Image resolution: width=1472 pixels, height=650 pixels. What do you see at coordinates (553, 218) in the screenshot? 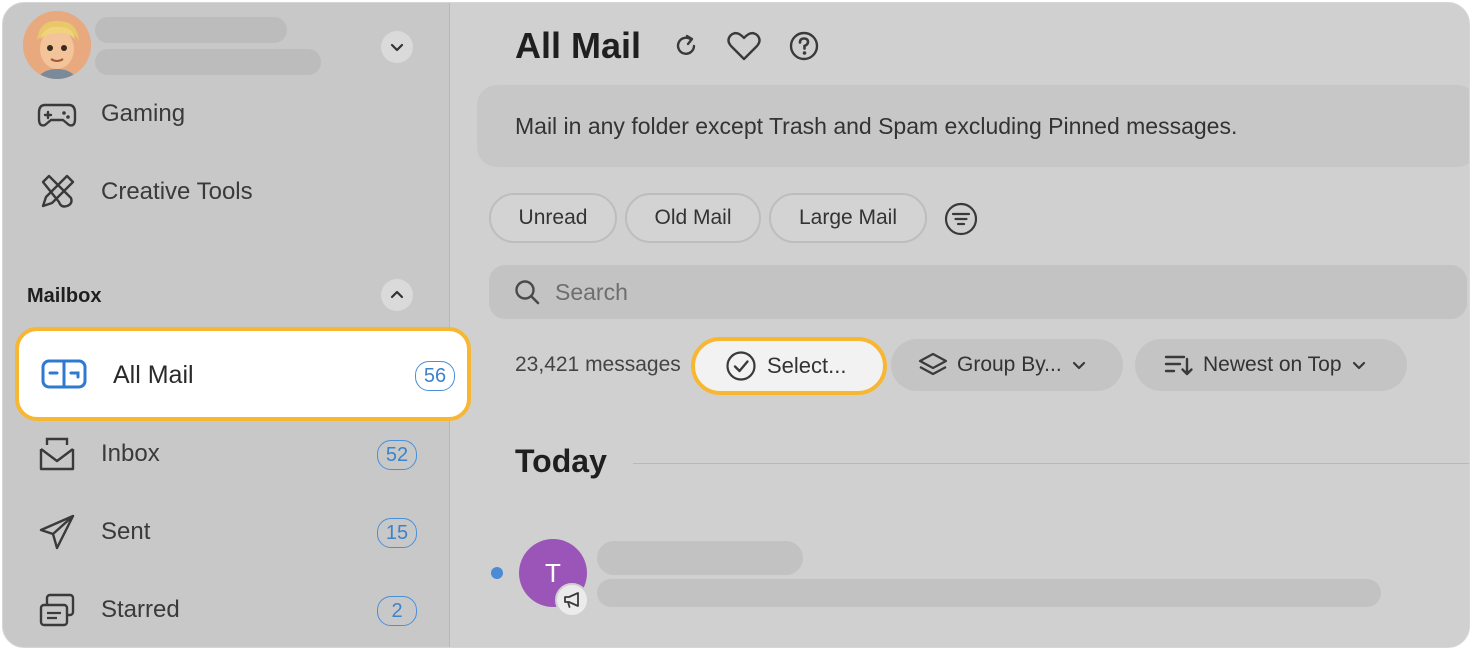
I see `filter-unread: Unread` at bounding box center [553, 218].